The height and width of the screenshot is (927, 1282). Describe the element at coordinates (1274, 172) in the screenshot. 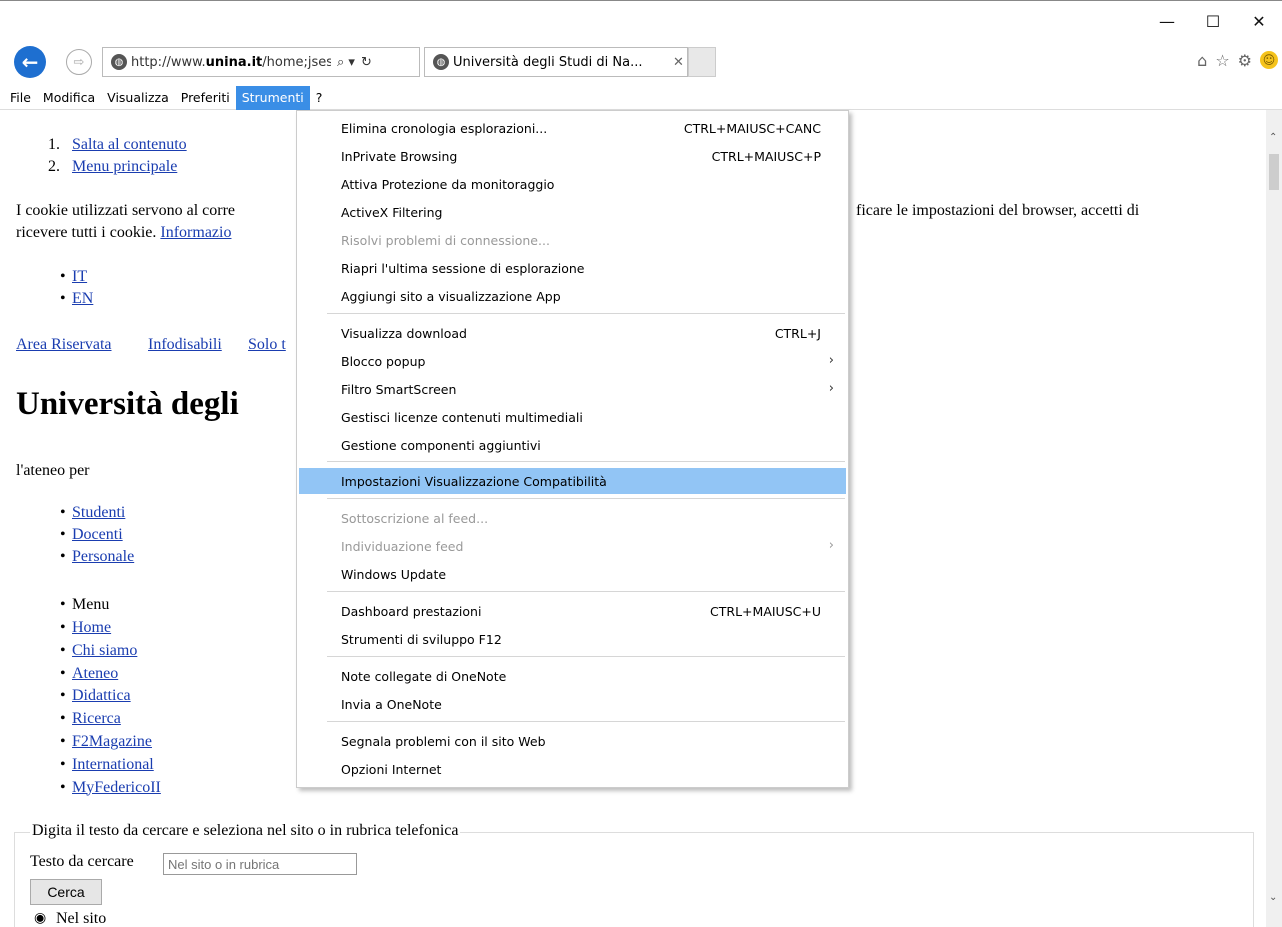

I see `scroll-thumb` at that location.